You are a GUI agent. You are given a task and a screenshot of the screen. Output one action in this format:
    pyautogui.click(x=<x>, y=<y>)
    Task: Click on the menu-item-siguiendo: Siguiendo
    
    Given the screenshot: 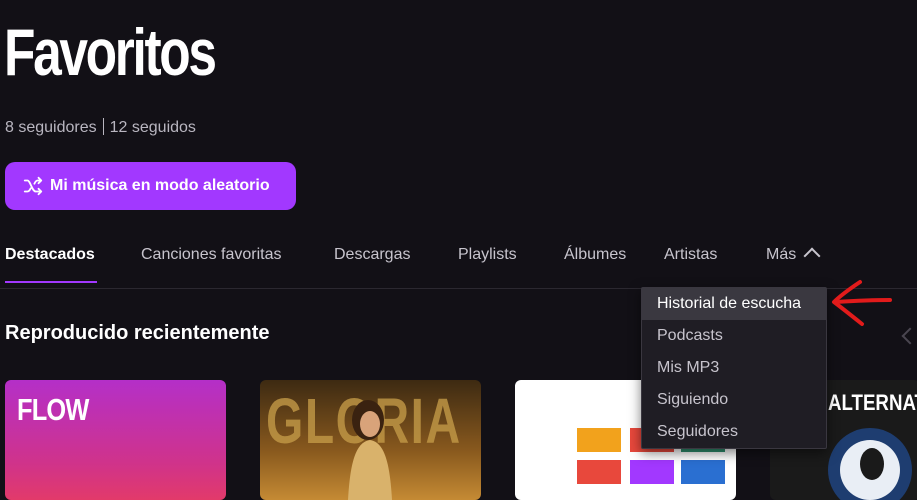 What is the action you would take?
    pyautogui.click(x=734, y=400)
    